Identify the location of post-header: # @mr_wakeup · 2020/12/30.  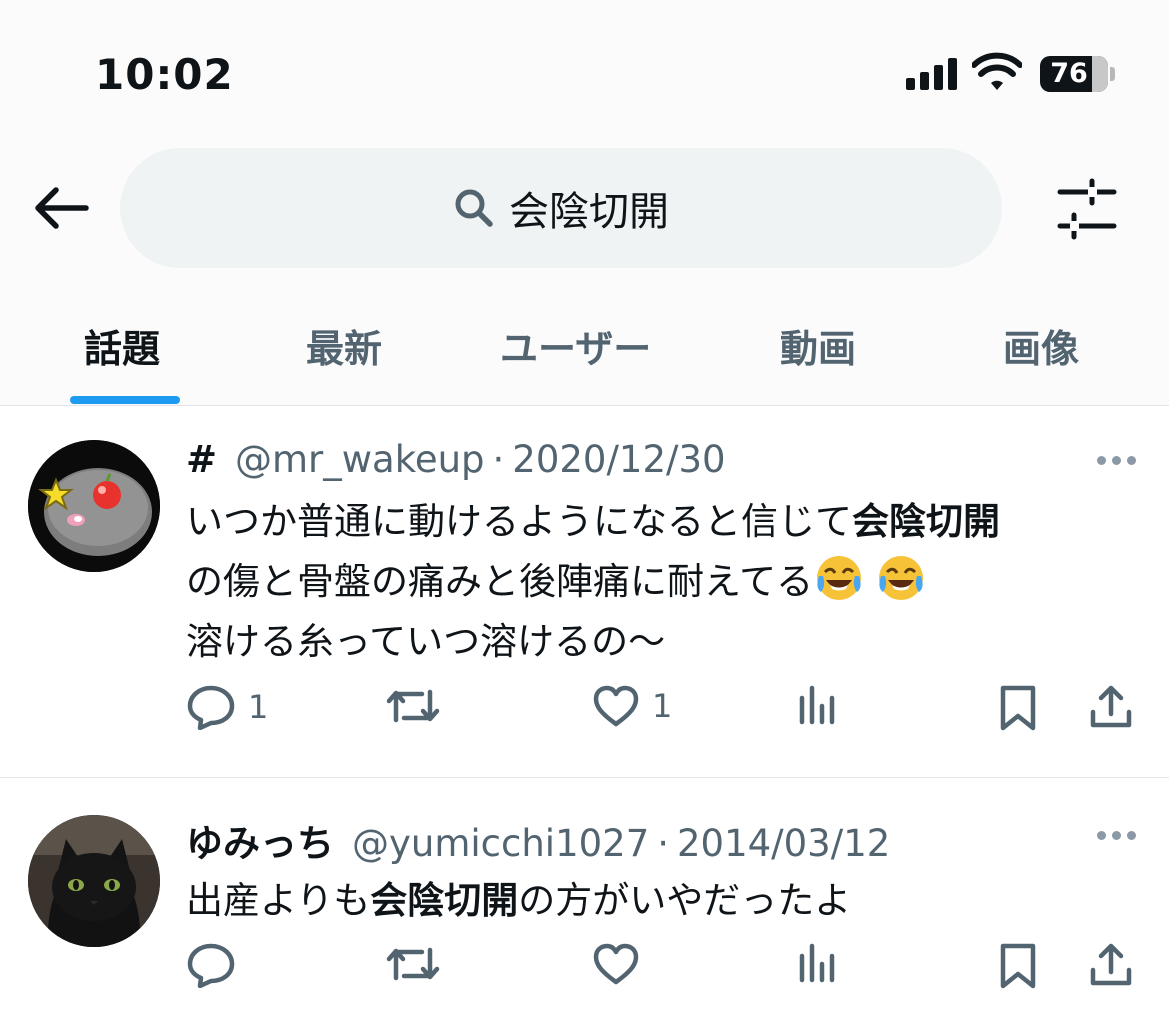
(456, 459).